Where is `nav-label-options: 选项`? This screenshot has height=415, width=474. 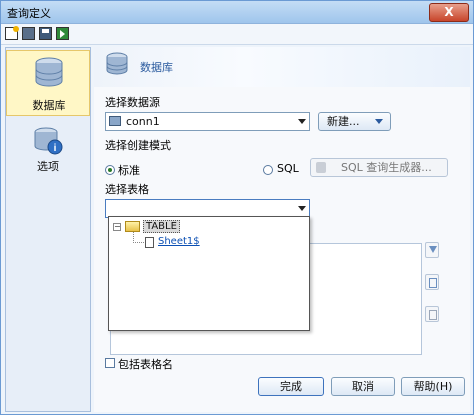
nav-label-options: 选项 is located at coordinates (48, 166).